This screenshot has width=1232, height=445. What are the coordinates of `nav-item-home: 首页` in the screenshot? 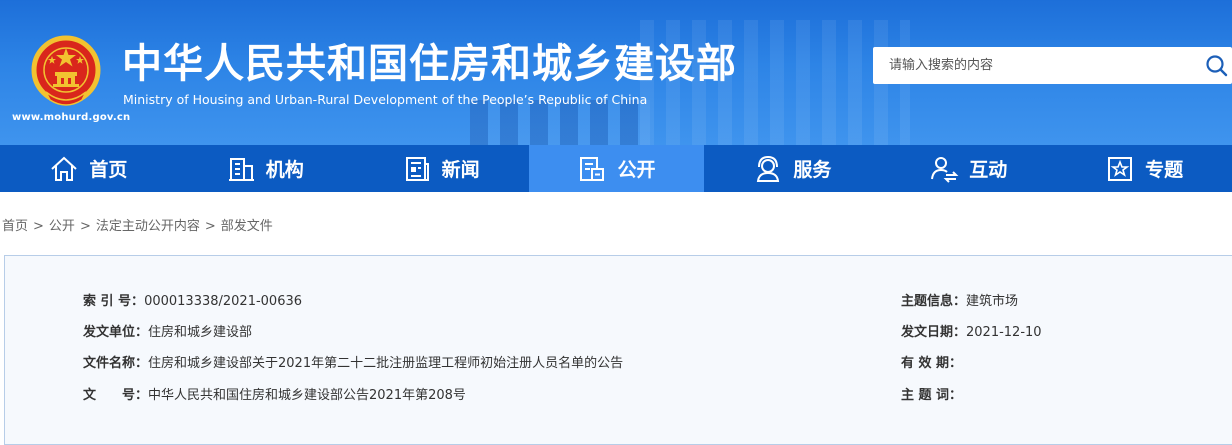 It's located at (88, 168).